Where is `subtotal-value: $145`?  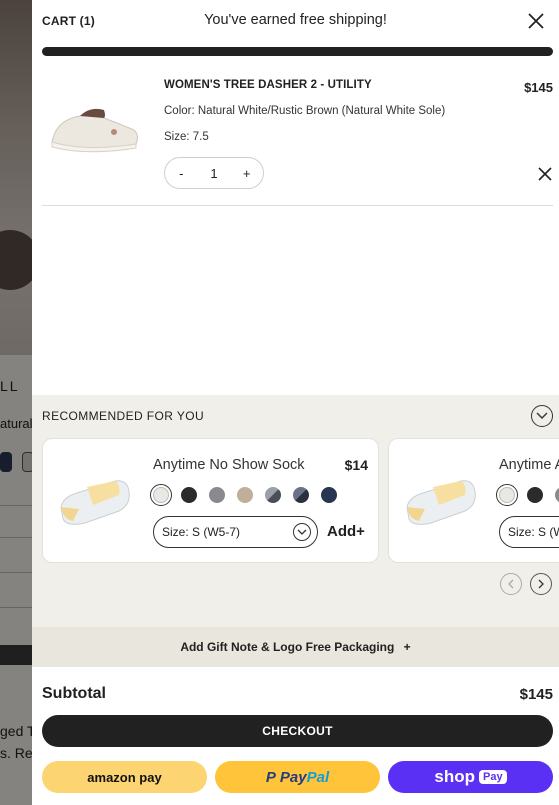 subtotal-value: $145 is located at coordinates (536, 694).